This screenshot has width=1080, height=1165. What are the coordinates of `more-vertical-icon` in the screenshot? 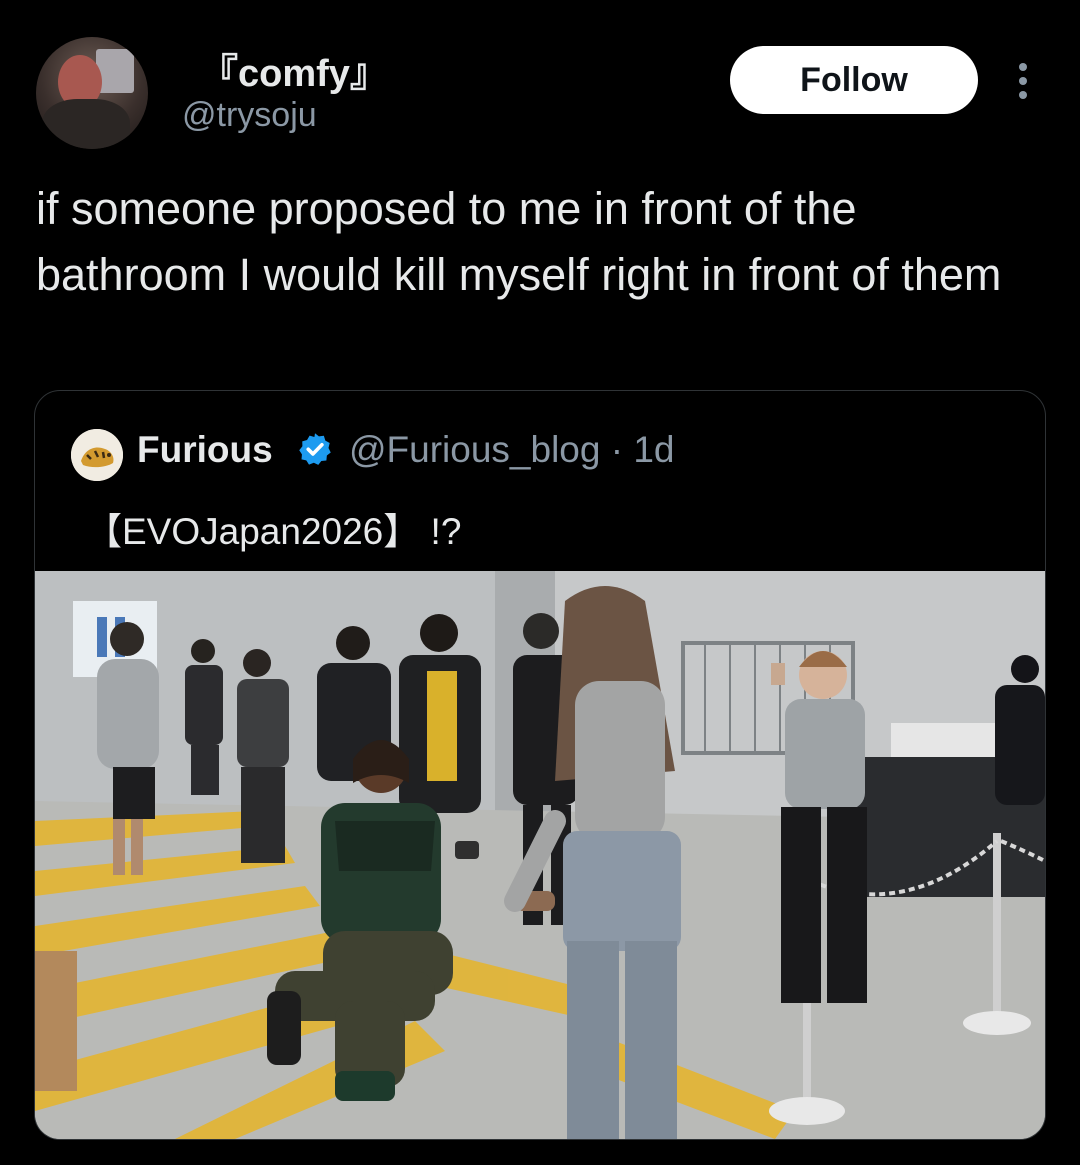 It's located at (1023, 81).